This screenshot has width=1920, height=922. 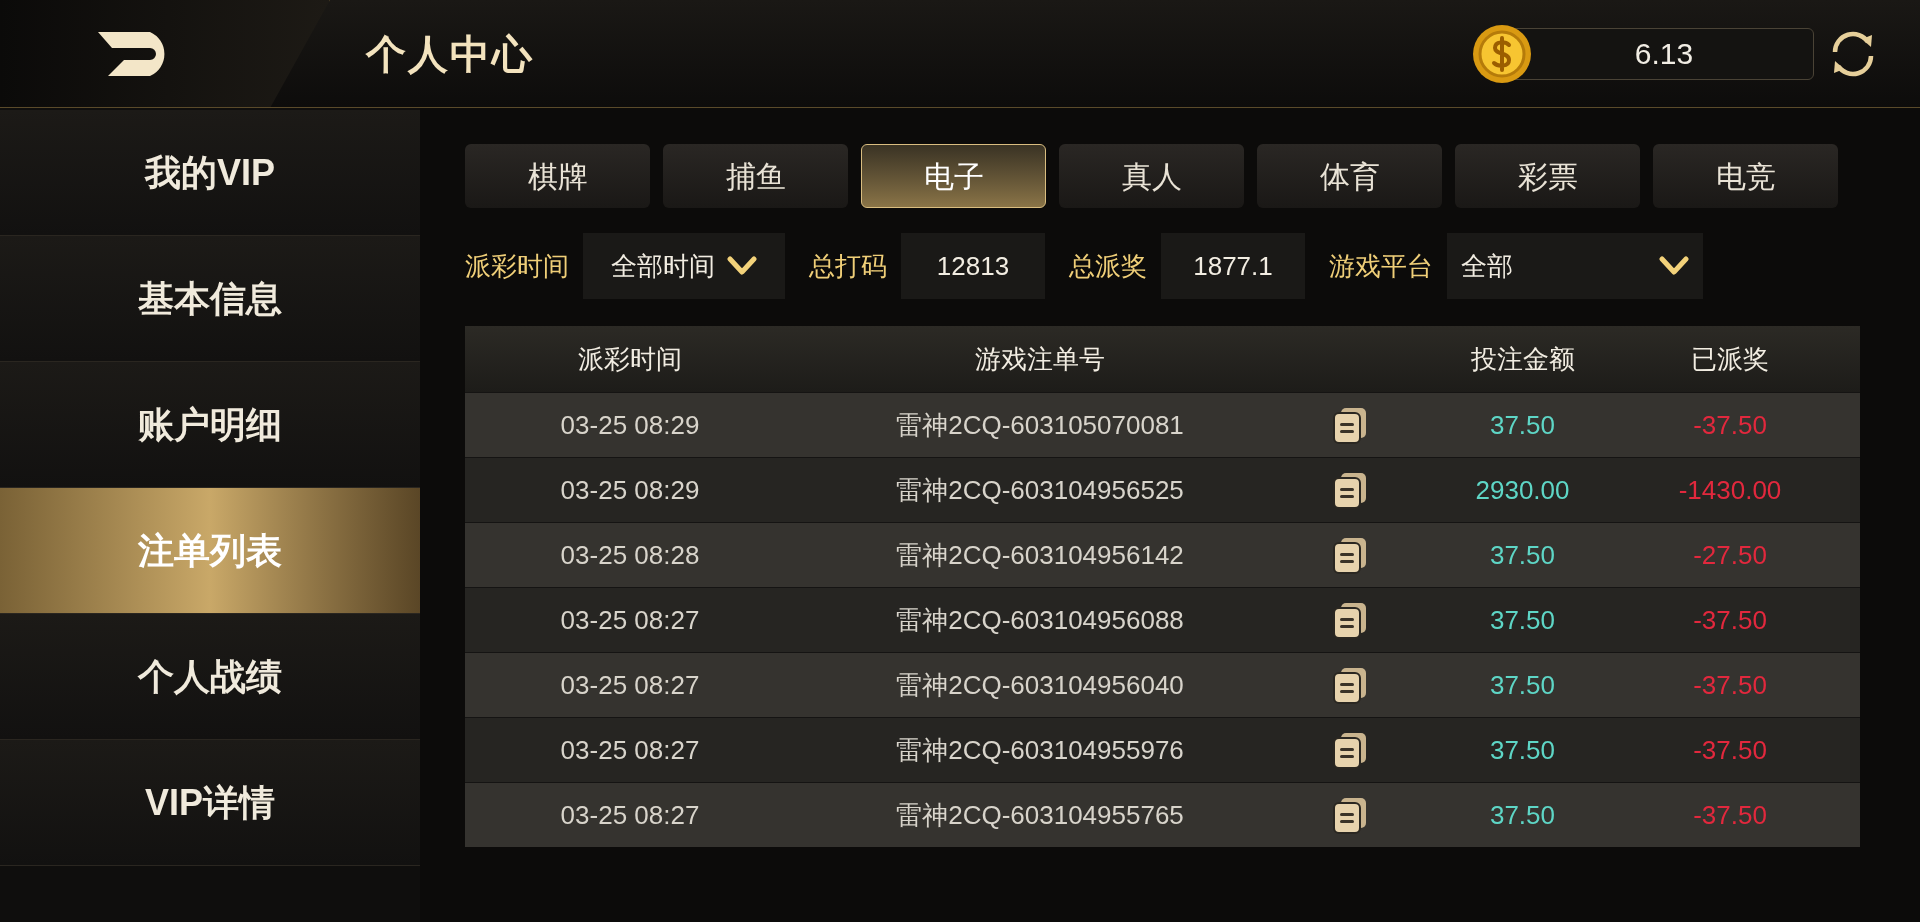 I want to click on table-cell-text: 雷神2CQ-603104956142, so click(x=1040, y=555).